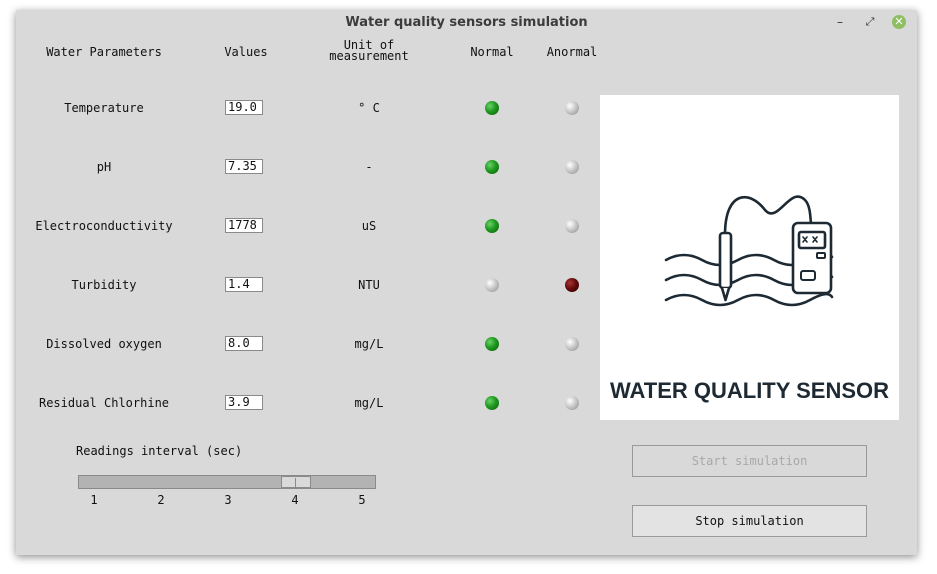 Image resolution: width=937 pixels, height=574 pixels. I want to click on parameter-label: Turbidity, so click(104, 285).